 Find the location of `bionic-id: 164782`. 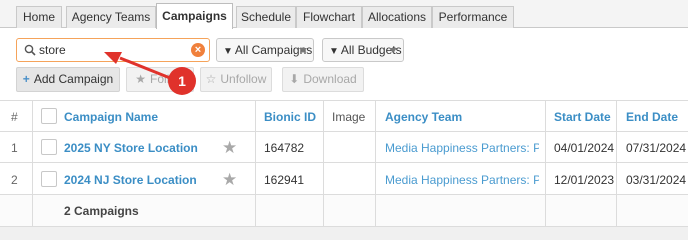

bionic-id: 164782 is located at coordinates (284, 148).